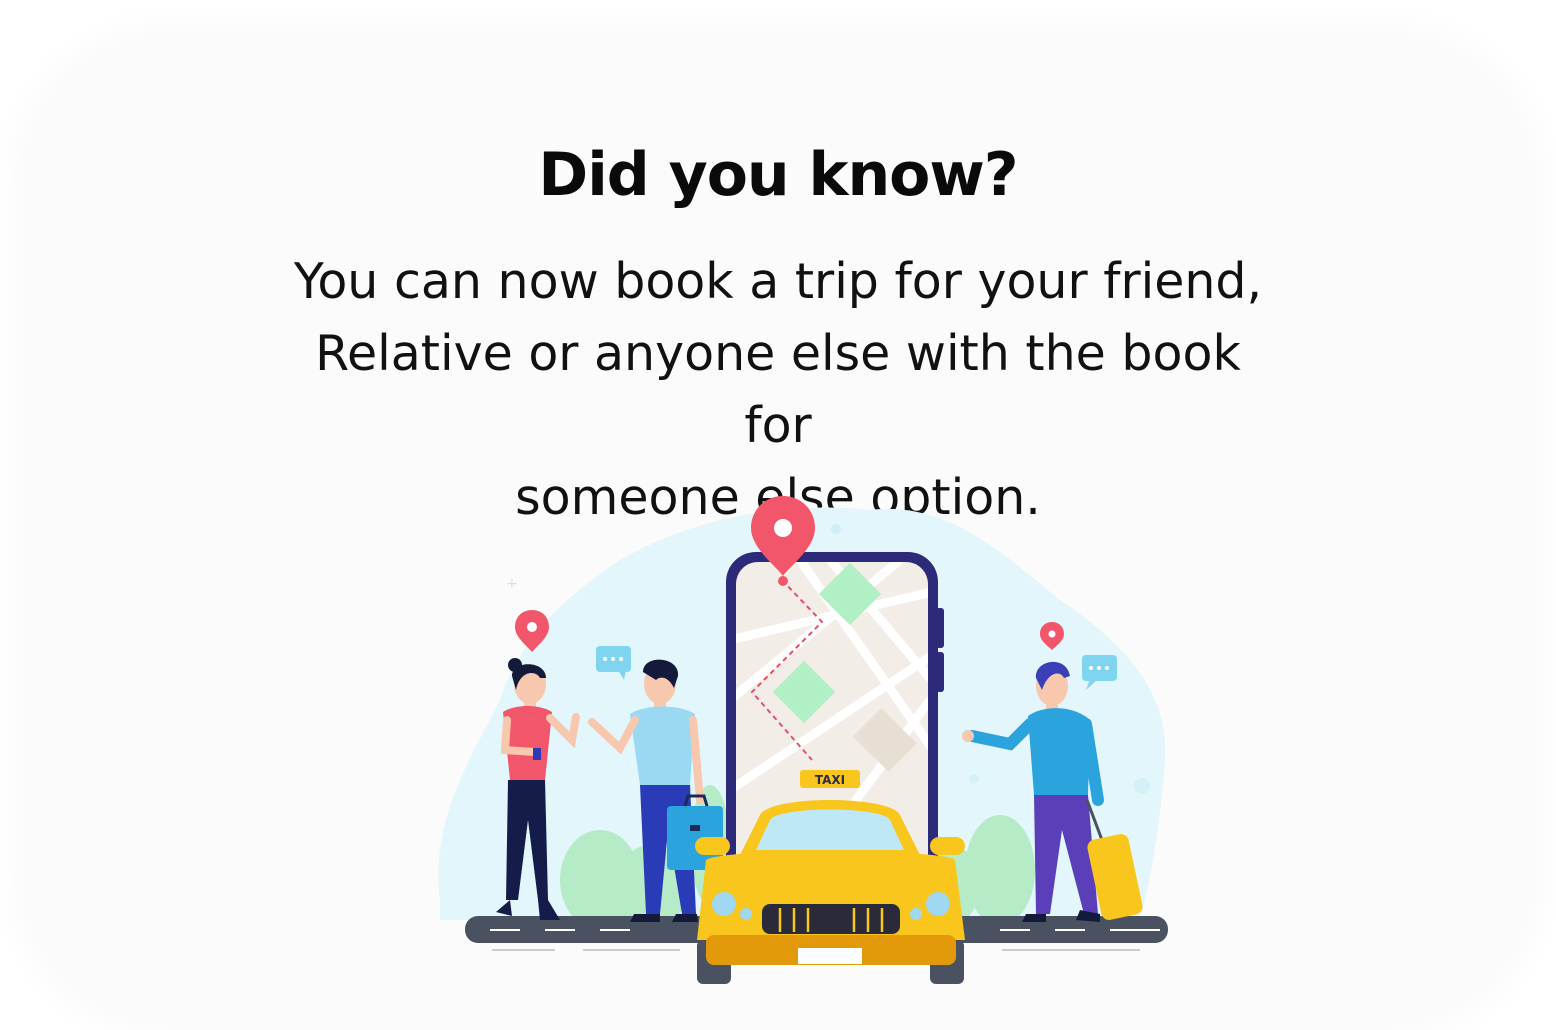  I want to click on tip-message-line-1: You can now book a trip for your friend,, so click(778, 281).